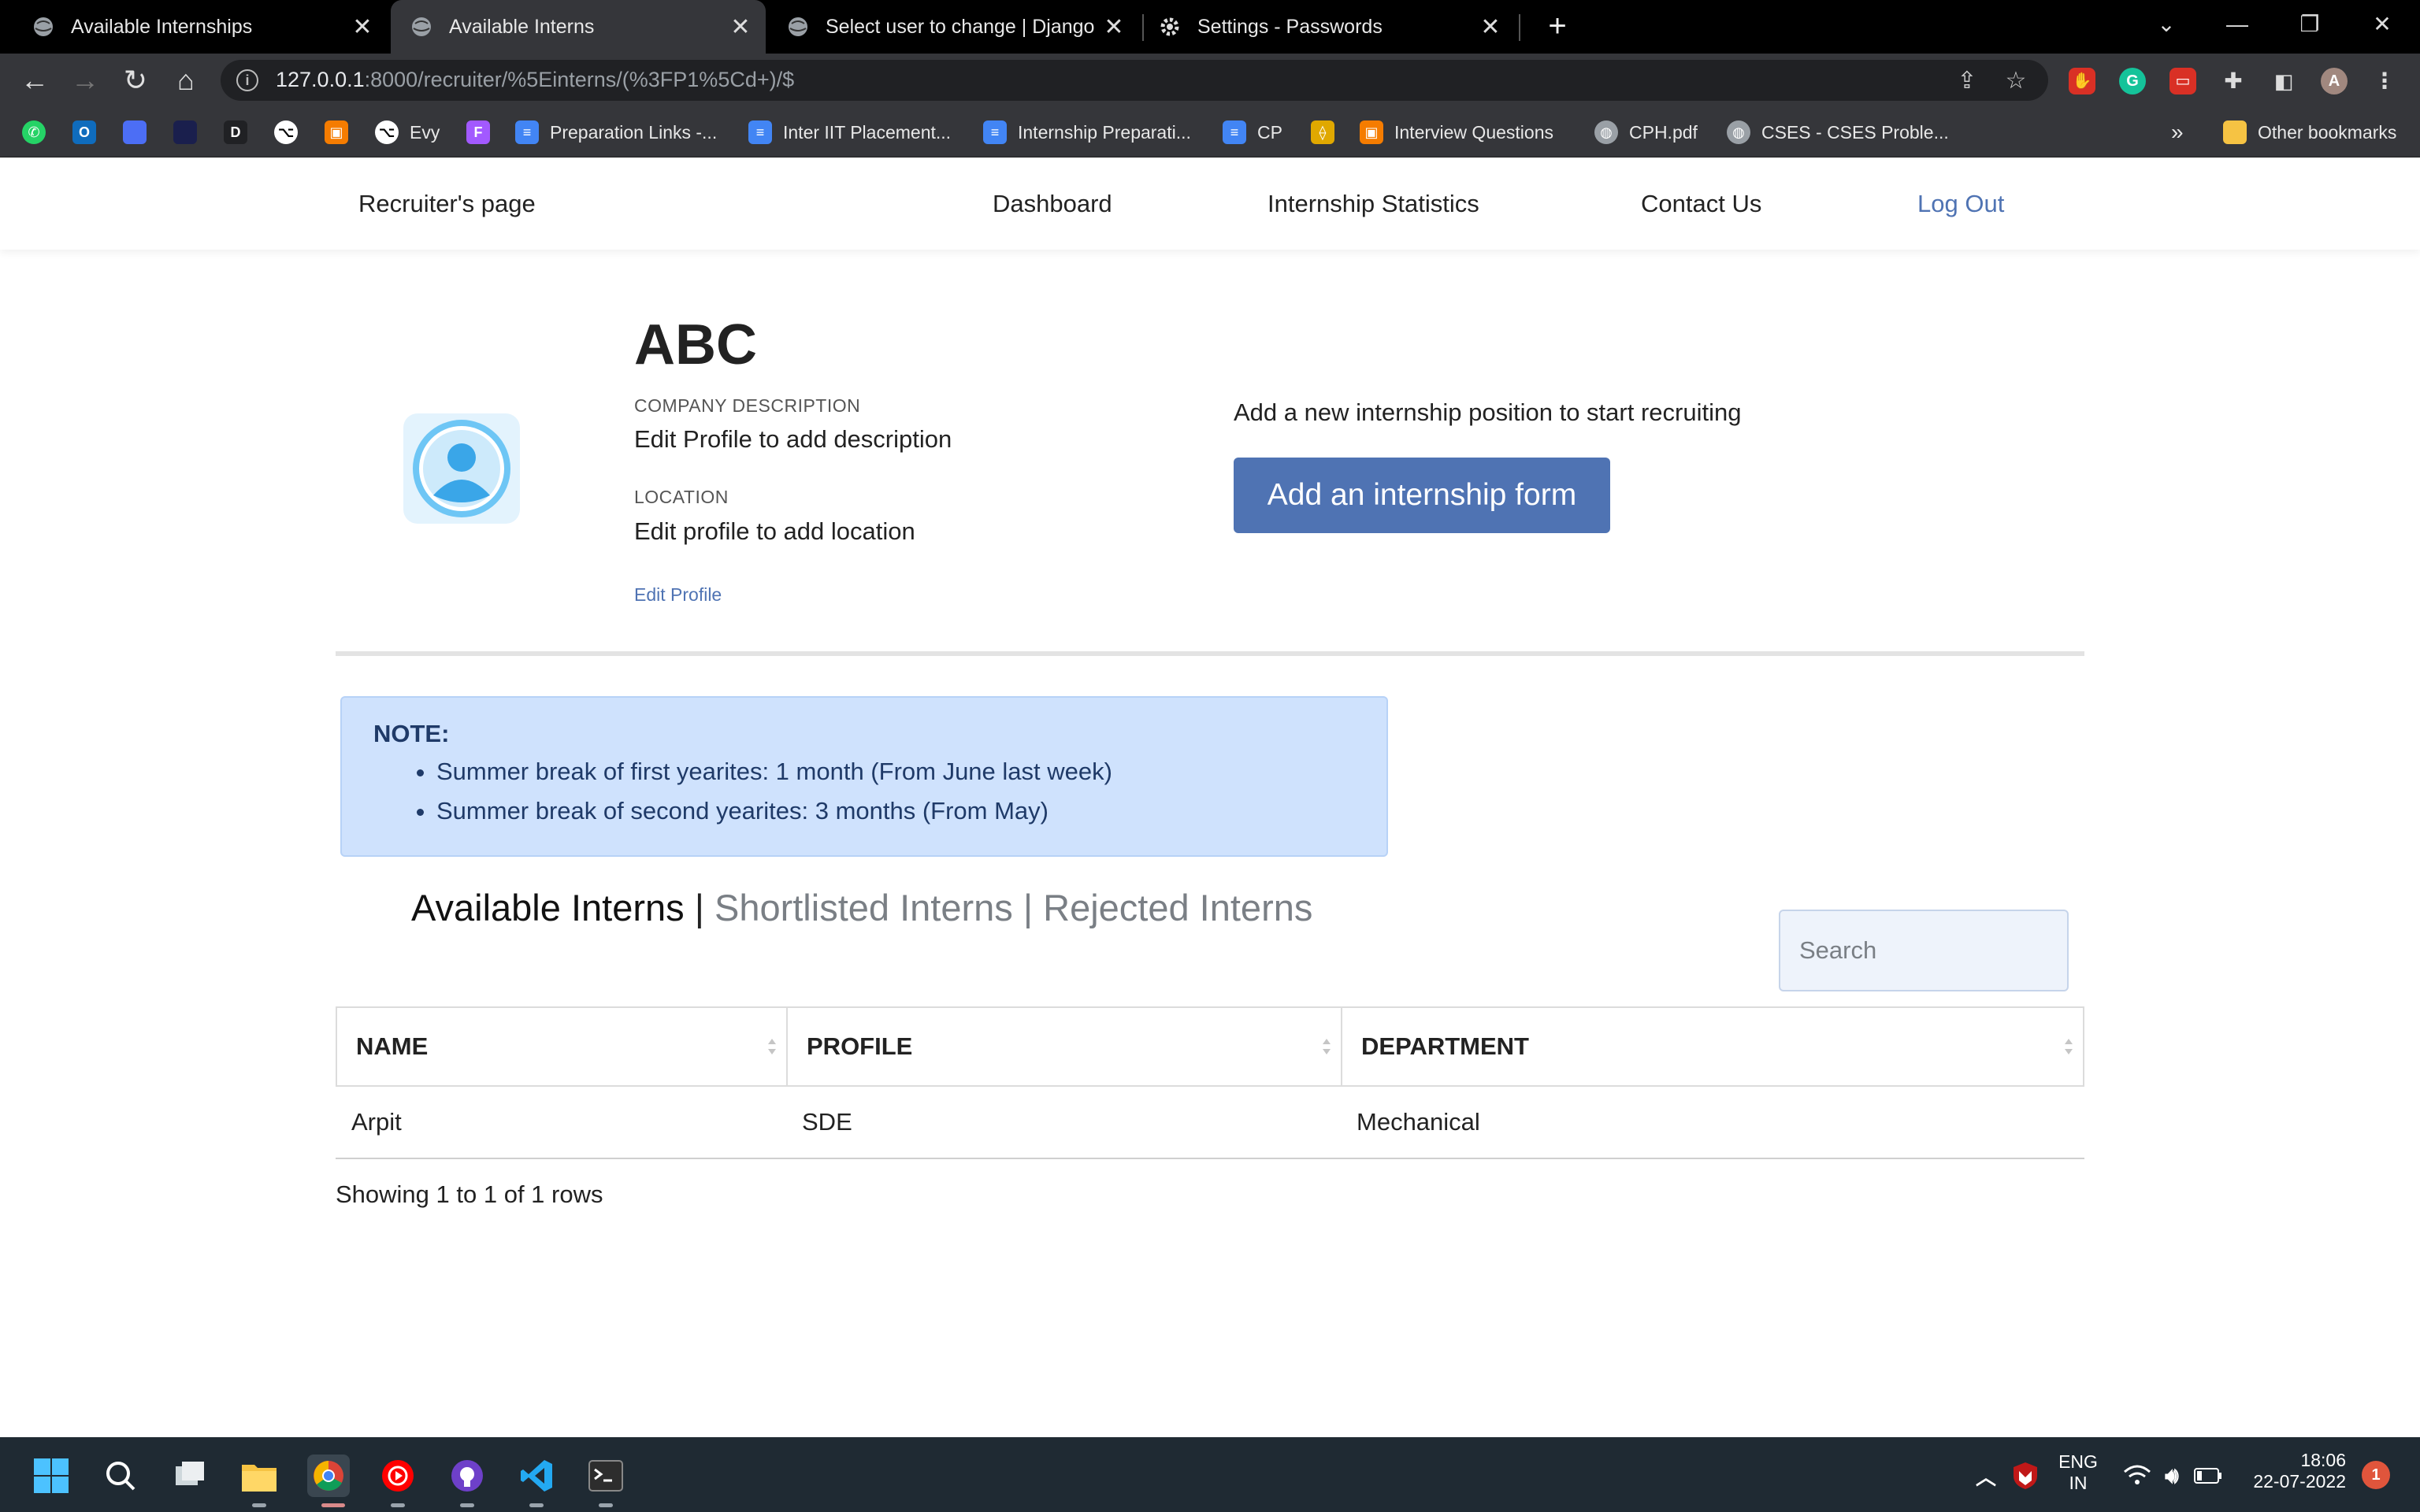  I want to click on bookmark-d: D, so click(241, 132).